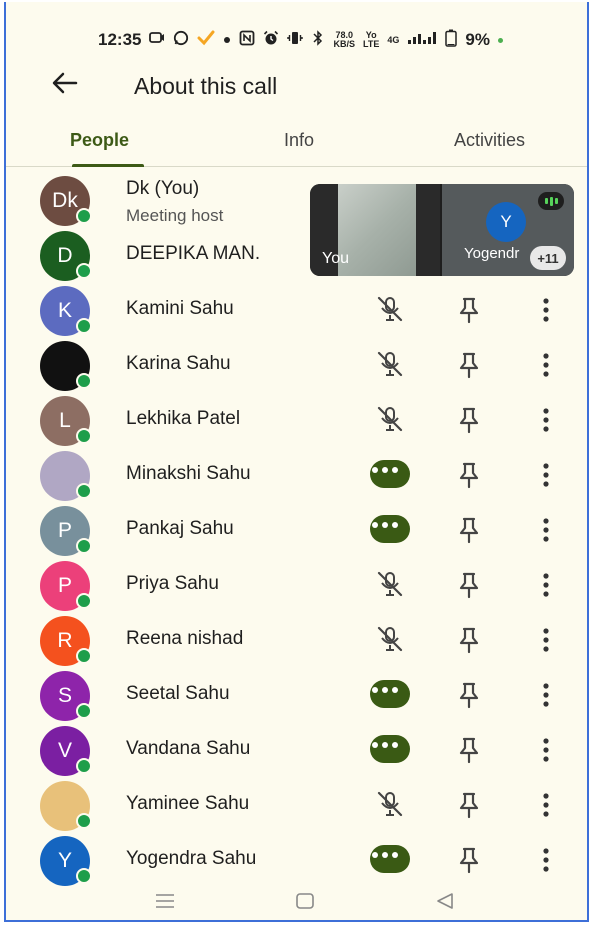 The image size is (595, 926). I want to click on pip-other-name: Yogendr, so click(492, 253).